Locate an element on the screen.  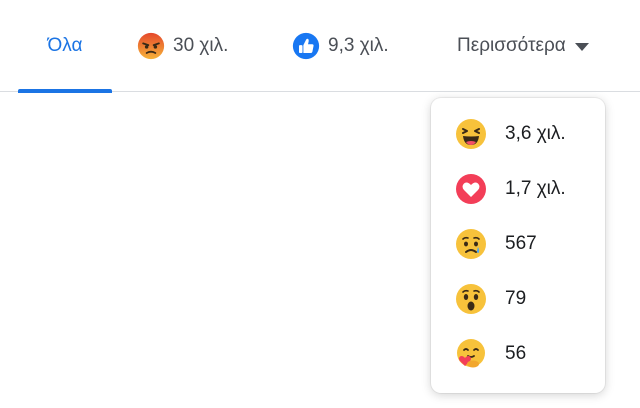
dropdown-item-care-count: 56 is located at coordinates (516, 353).